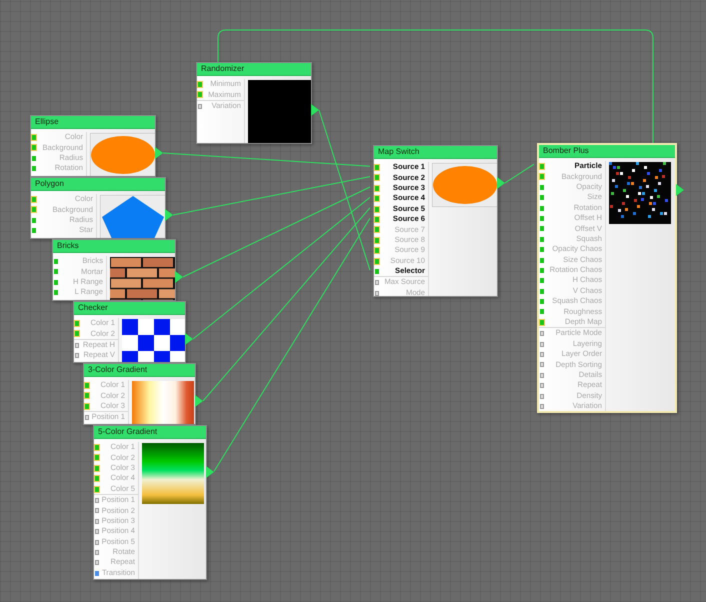 This screenshot has width=706, height=602. Describe the element at coordinates (607, 278) in the screenshot. I see `node-card` at that location.